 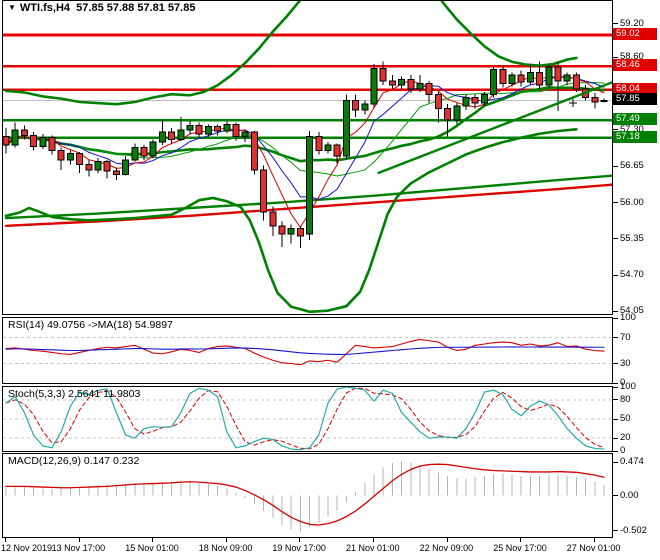 I want to click on rsi-panel: RSI(14) 49.0756 ->MA(18) 54.9897, so click(x=307, y=350).